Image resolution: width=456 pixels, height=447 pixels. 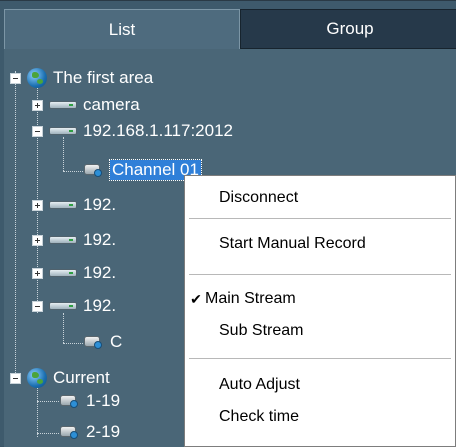 I want to click on checkmark-icon: ✔, so click(x=196, y=298).